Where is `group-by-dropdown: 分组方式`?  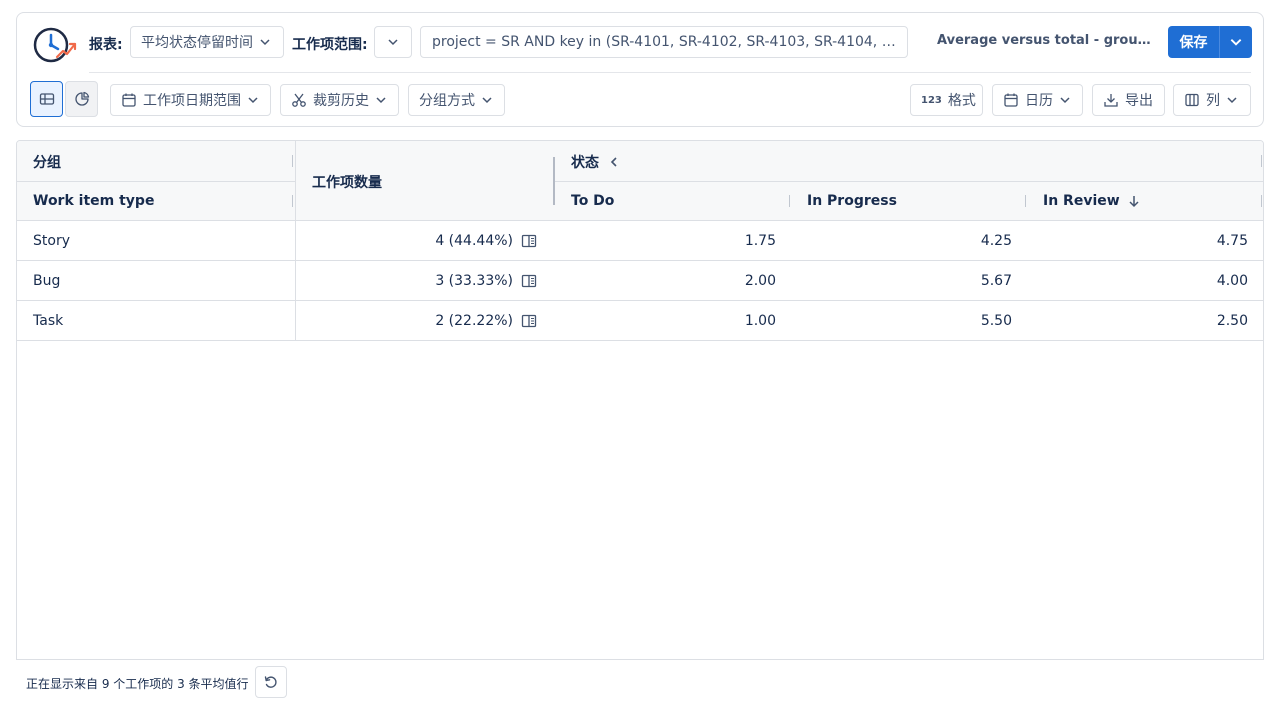
group-by-dropdown: 分组方式 is located at coordinates (456, 100).